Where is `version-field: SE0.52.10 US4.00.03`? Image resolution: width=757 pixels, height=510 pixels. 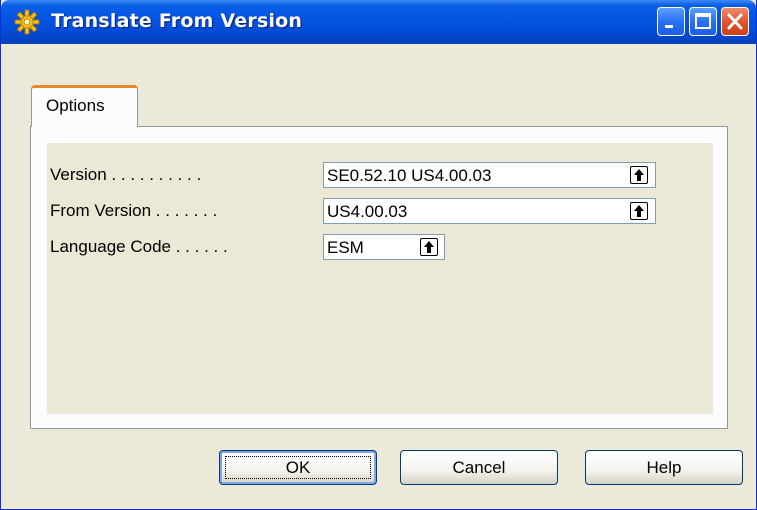 version-field: SE0.52.10 US4.00.03 is located at coordinates (489, 175).